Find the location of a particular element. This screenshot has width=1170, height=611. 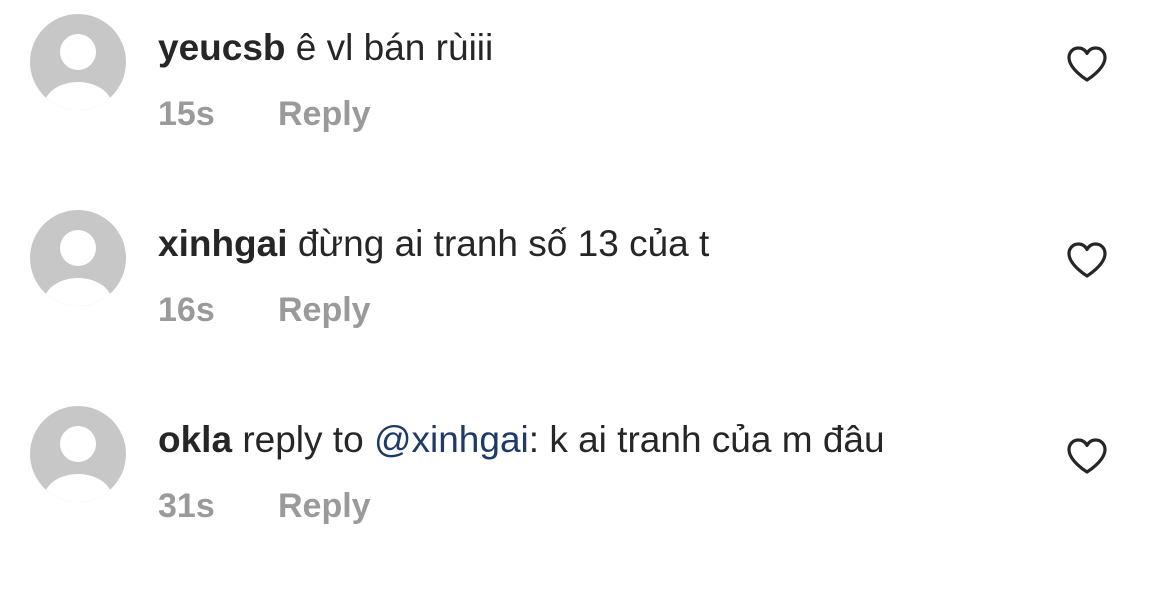

comment-username: yeucsb is located at coordinates (222, 47).